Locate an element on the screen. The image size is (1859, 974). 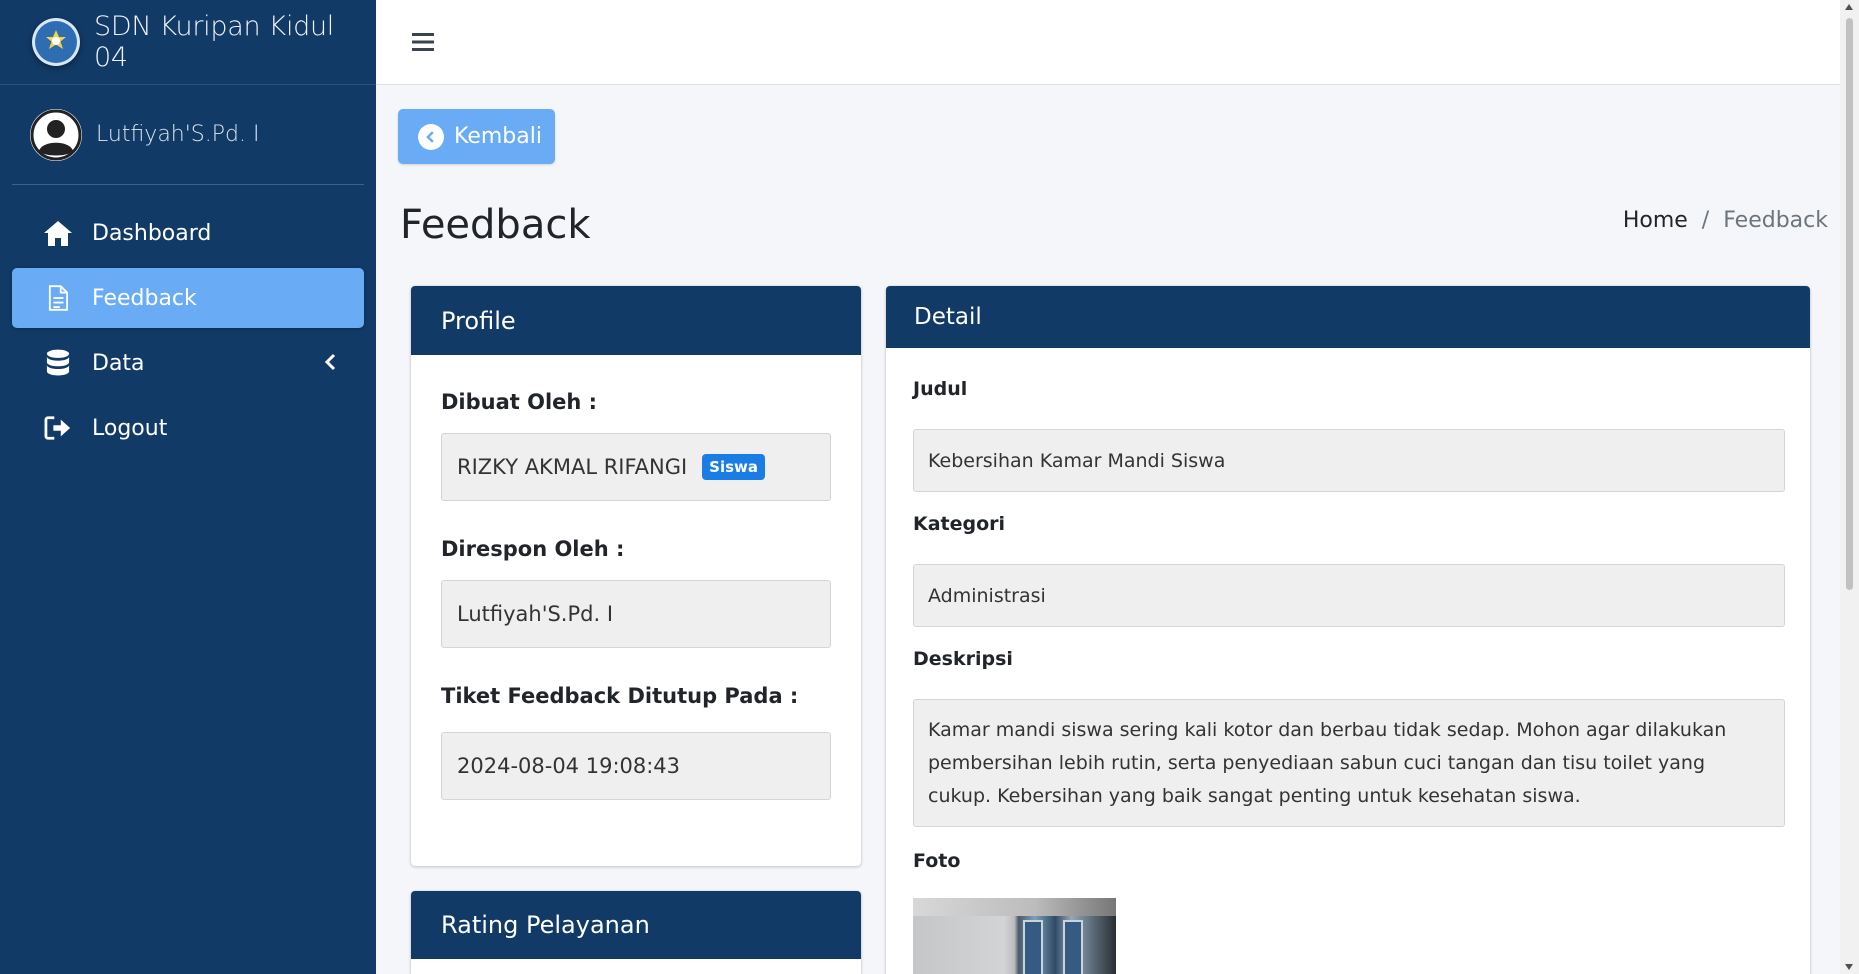
scroll-down-icon is located at coordinates (1849, 967).